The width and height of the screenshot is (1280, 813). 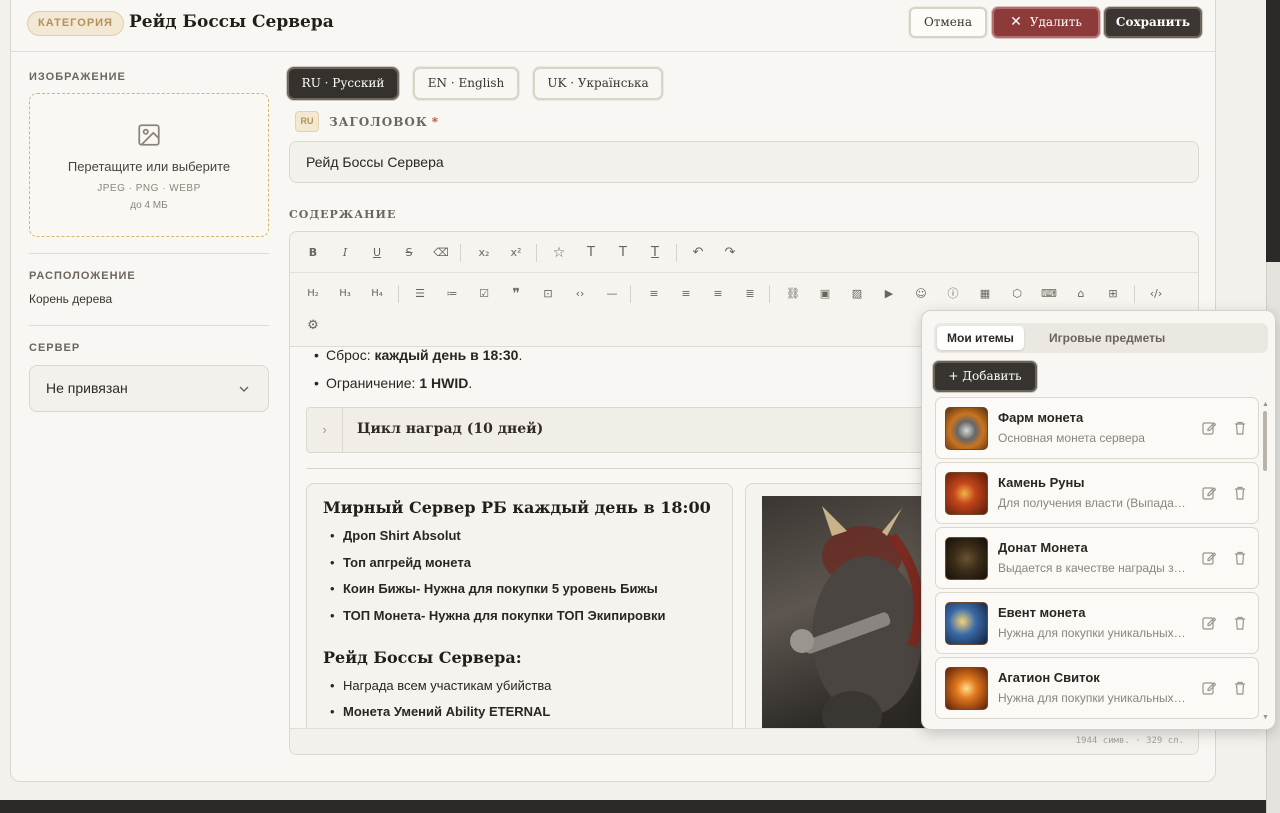 I want to click on code-block-icon: ⊡, so click(x=548, y=294).